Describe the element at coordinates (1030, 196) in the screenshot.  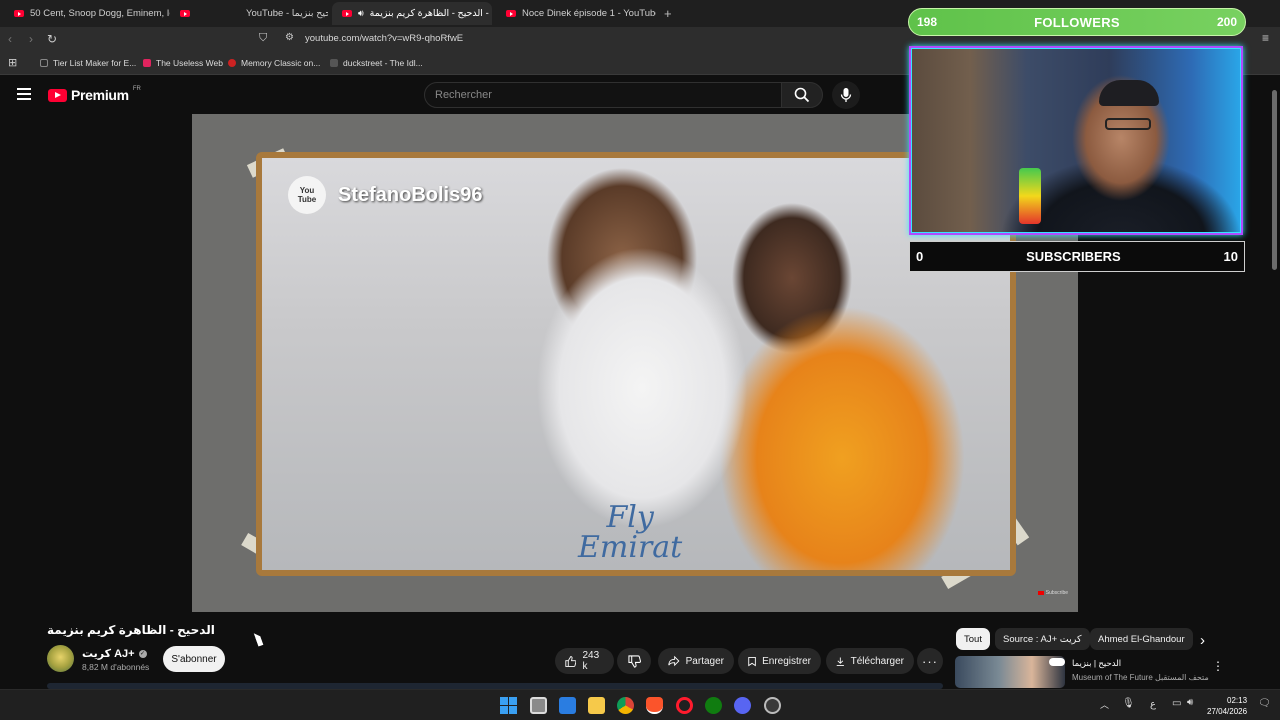
I see `can-shape` at that location.